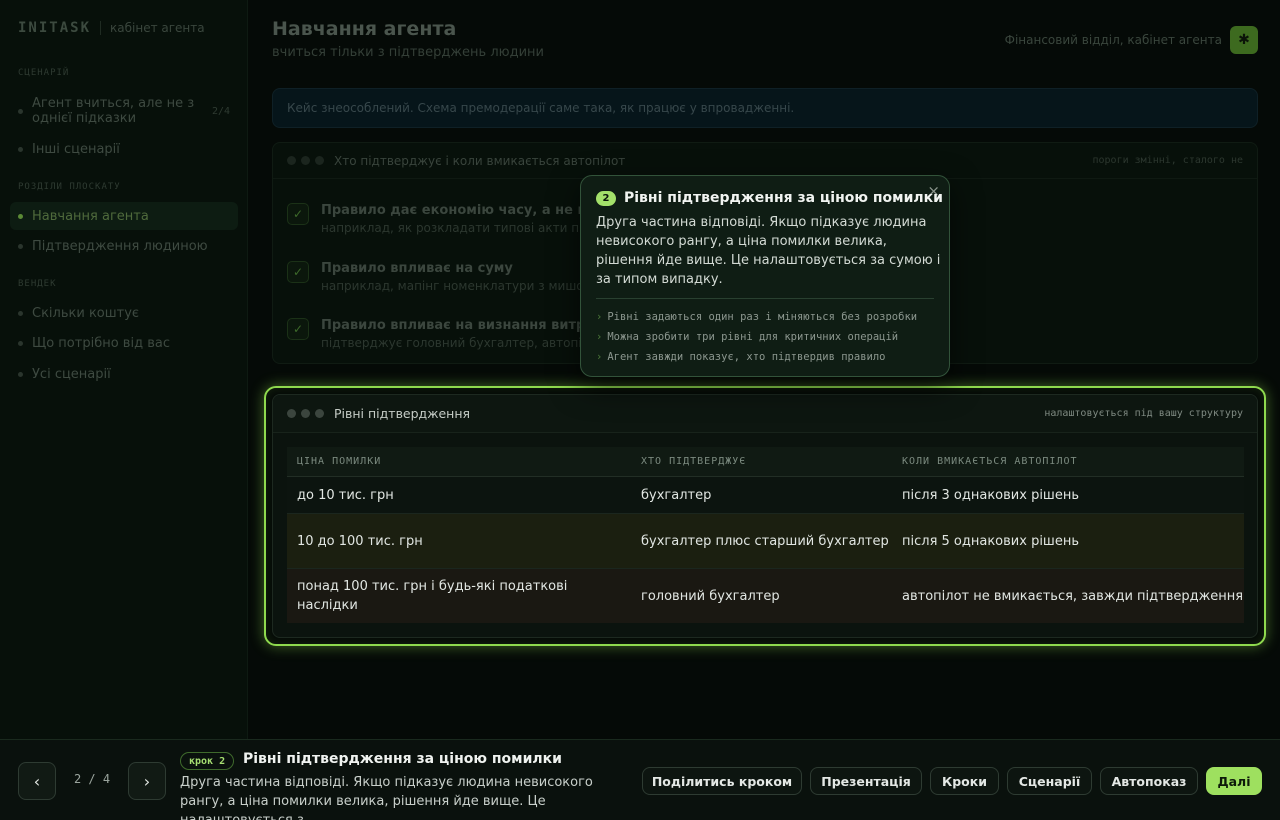 Image resolution: width=1280 pixels, height=820 pixels. What do you see at coordinates (1143, 413) in the screenshot?
I see `levels-panel-hint: налаштовується під вашу структуру` at bounding box center [1143, 413].